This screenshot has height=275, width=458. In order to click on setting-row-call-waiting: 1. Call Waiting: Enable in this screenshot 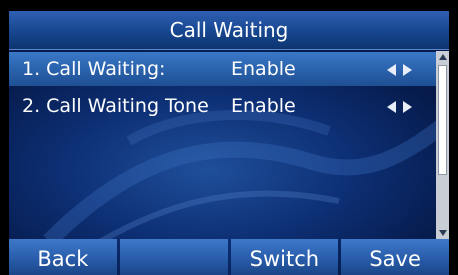, I will do `click(222, 69)`.